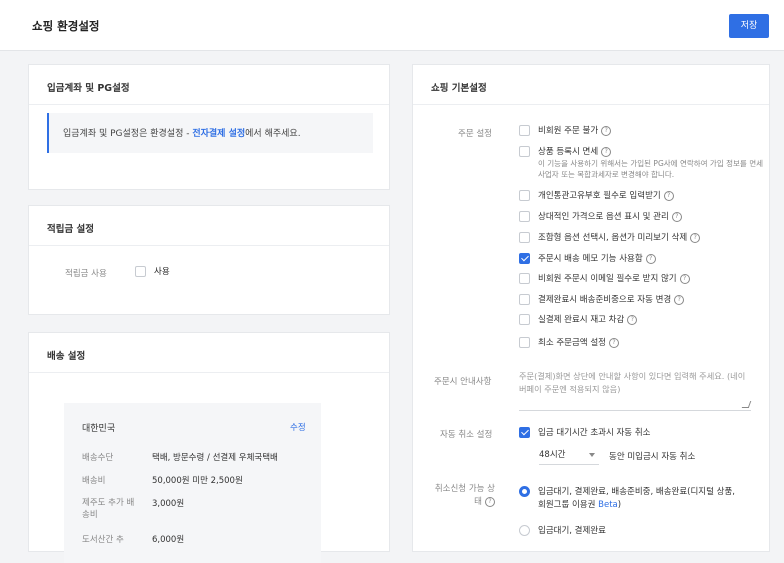 This screenshot has width=784, height=563. I want to click on option-label: 상품 등록시 면세, so click(568, 152).